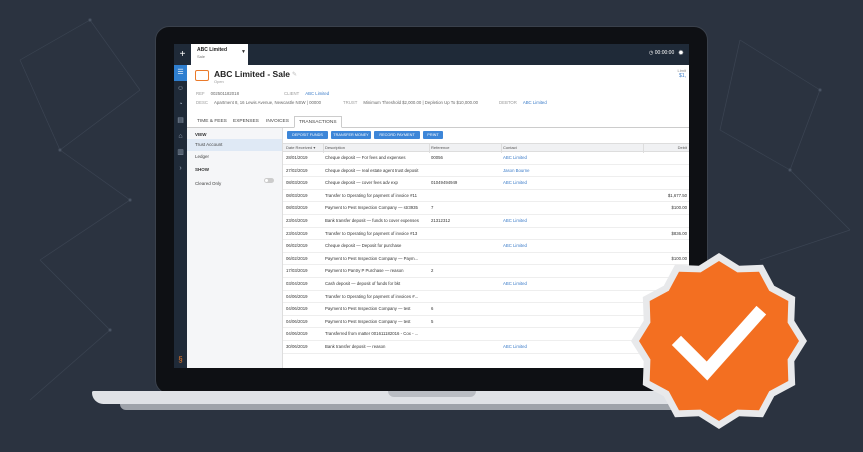  What do you see at coordinates (432, 271) in the screenshot?
I see `cell-reference: 2` at bounding box center [432, 271].